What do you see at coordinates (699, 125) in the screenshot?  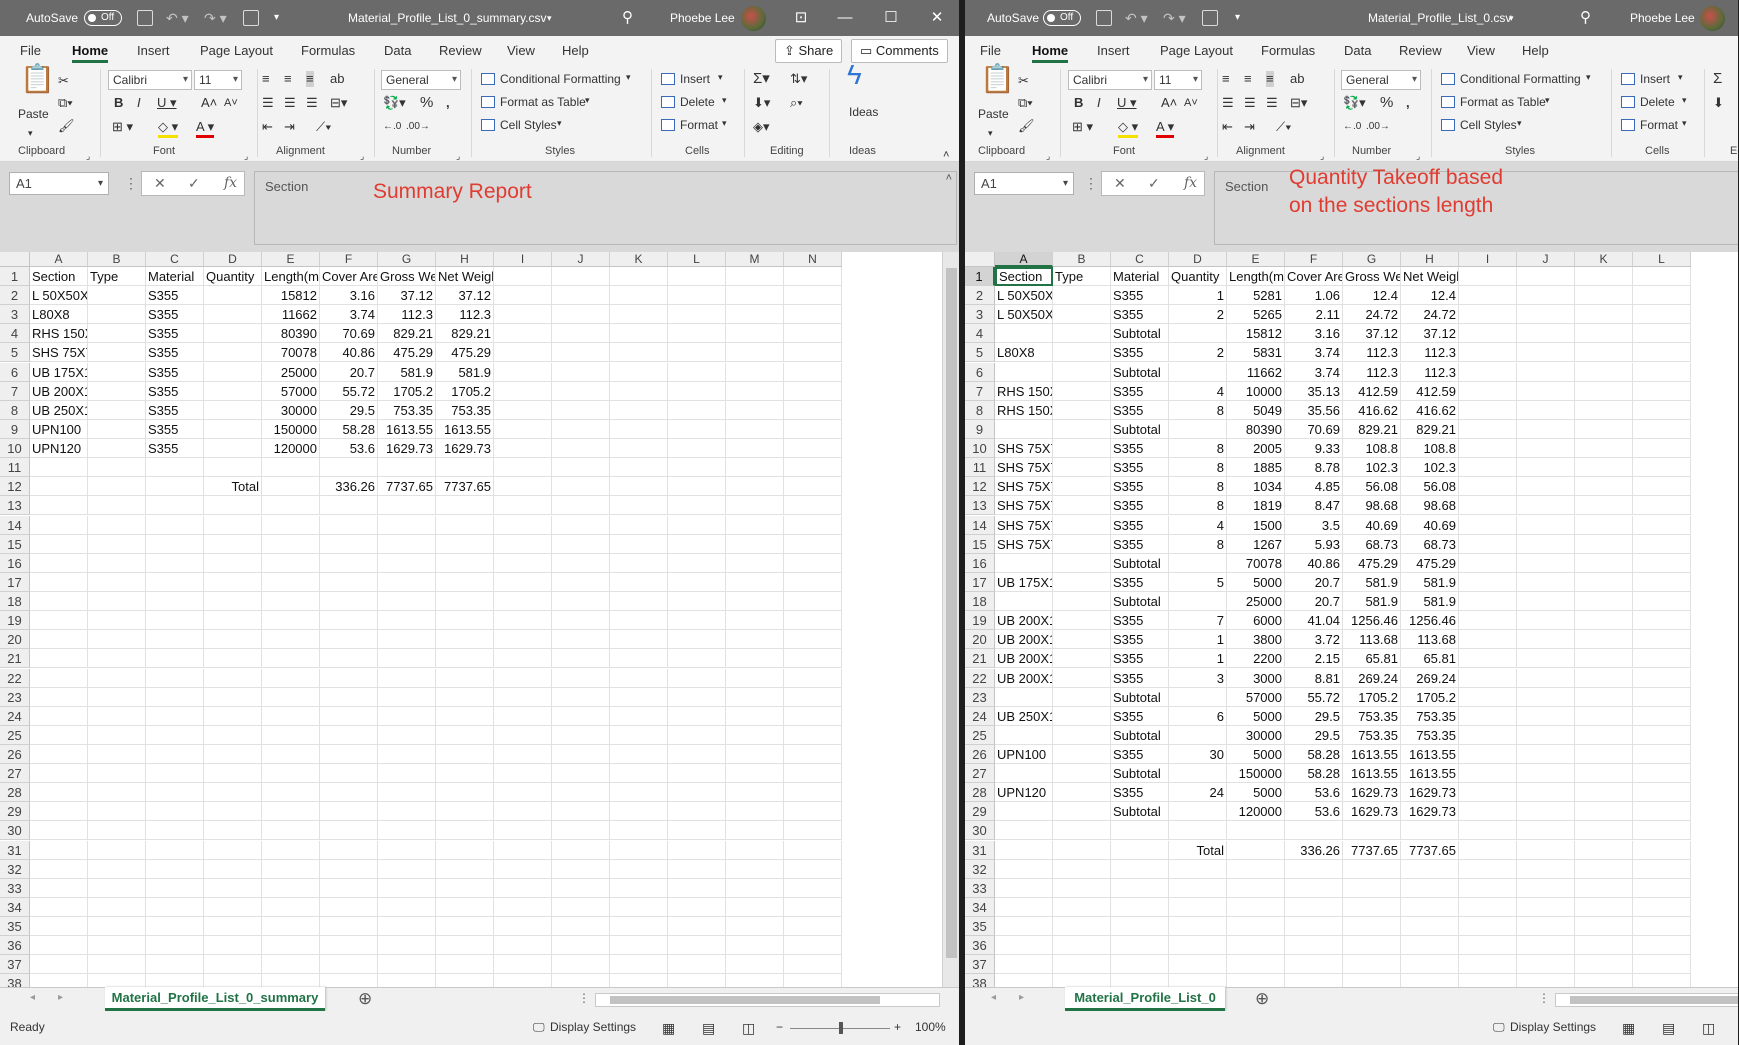 I see `format-cells-button: Format` at bounding box center [699, 125].